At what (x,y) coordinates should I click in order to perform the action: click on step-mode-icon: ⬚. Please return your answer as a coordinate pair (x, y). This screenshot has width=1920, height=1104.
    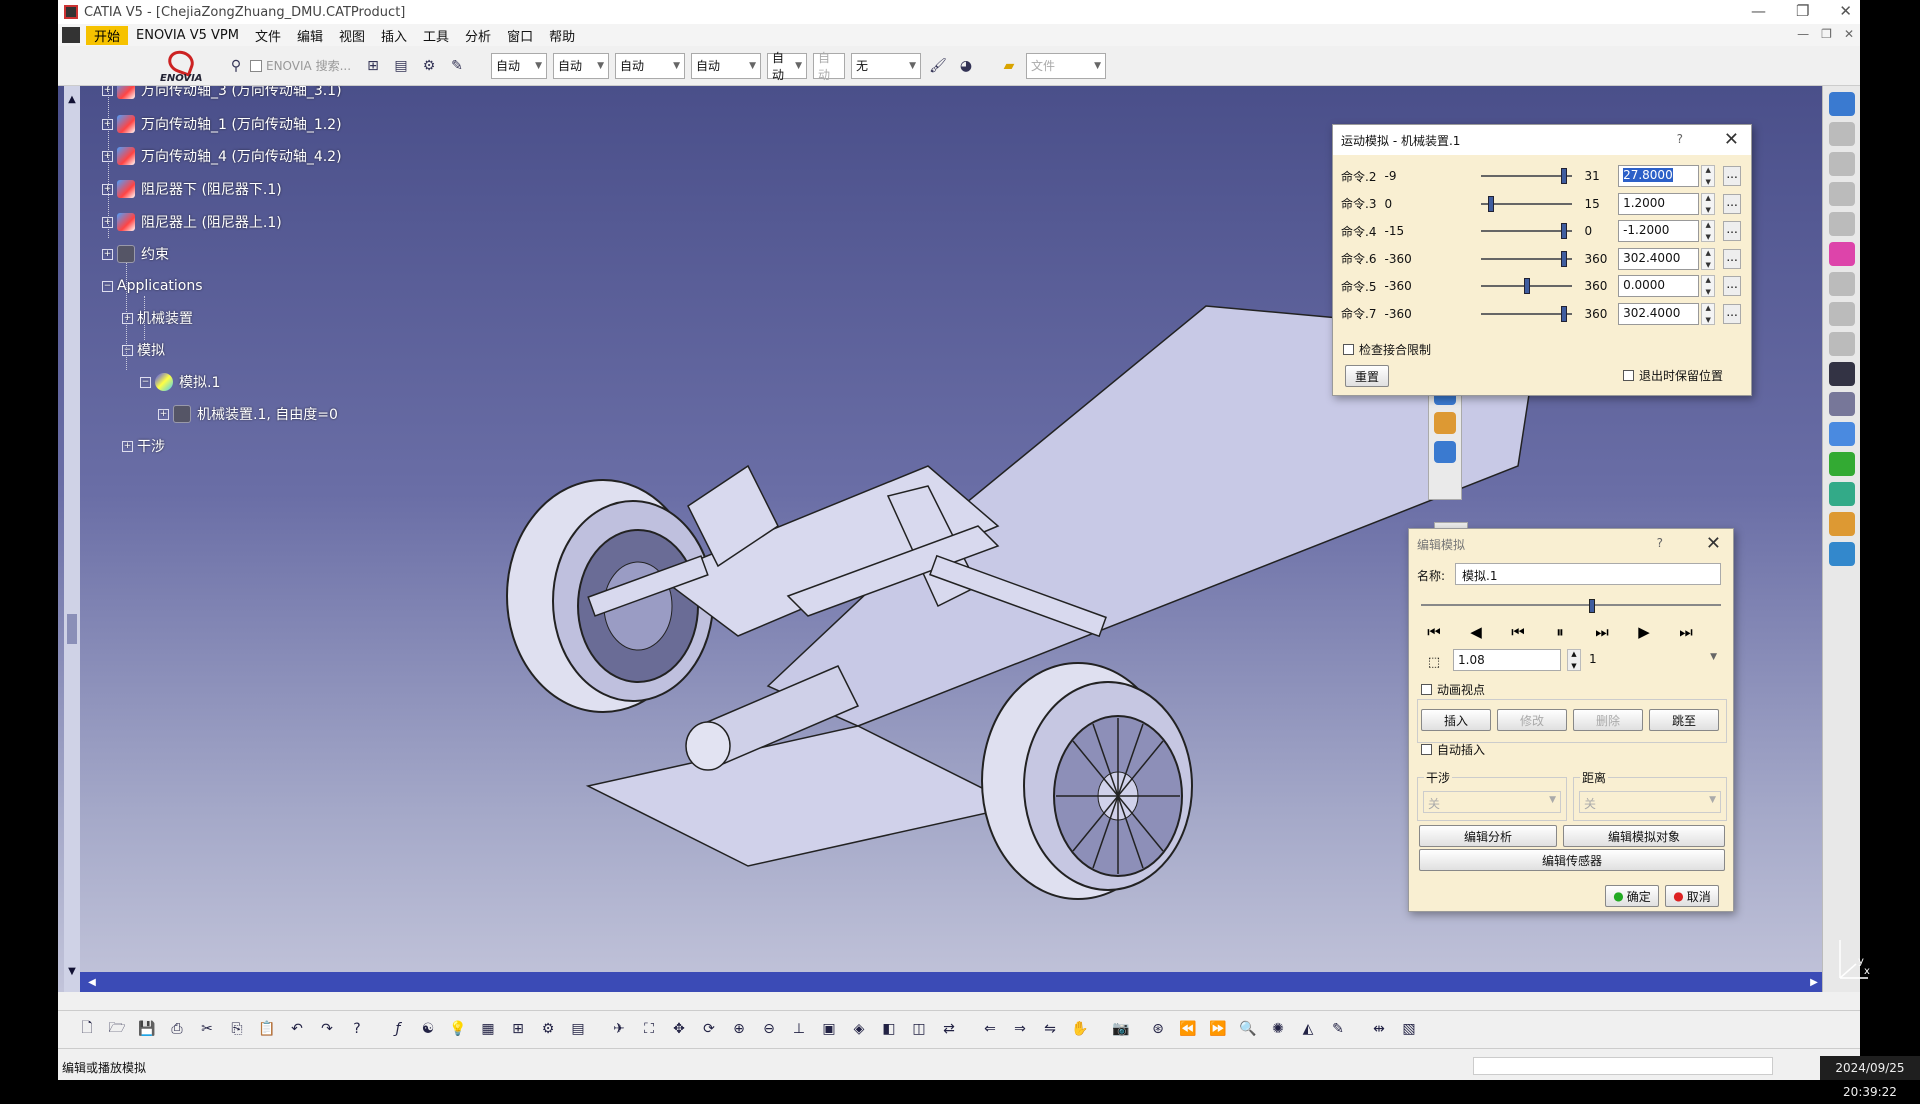
    Looking at the image, I should click on (1434, 662).